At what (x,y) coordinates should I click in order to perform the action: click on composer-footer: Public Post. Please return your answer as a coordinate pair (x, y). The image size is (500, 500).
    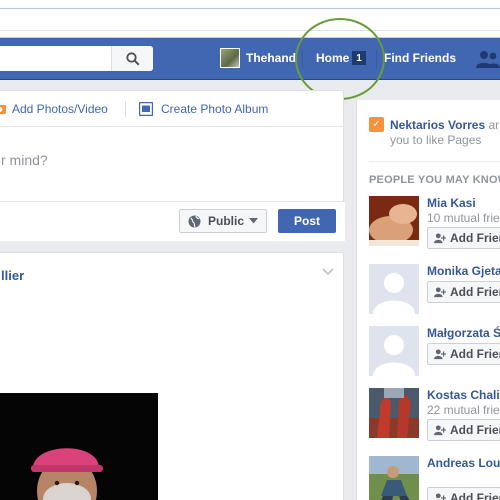
    Looking at the image, I should click on (172, 221).